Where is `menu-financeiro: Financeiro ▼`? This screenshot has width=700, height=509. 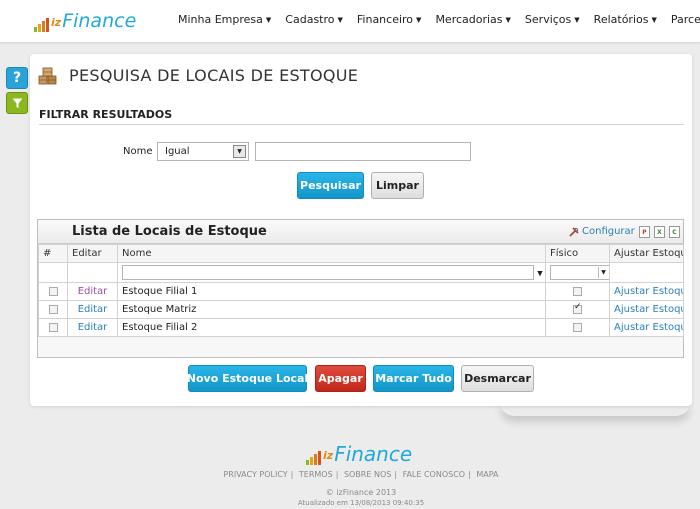
menu-financeiro: Financeiro ▼ is located at coordinates (389, 19).